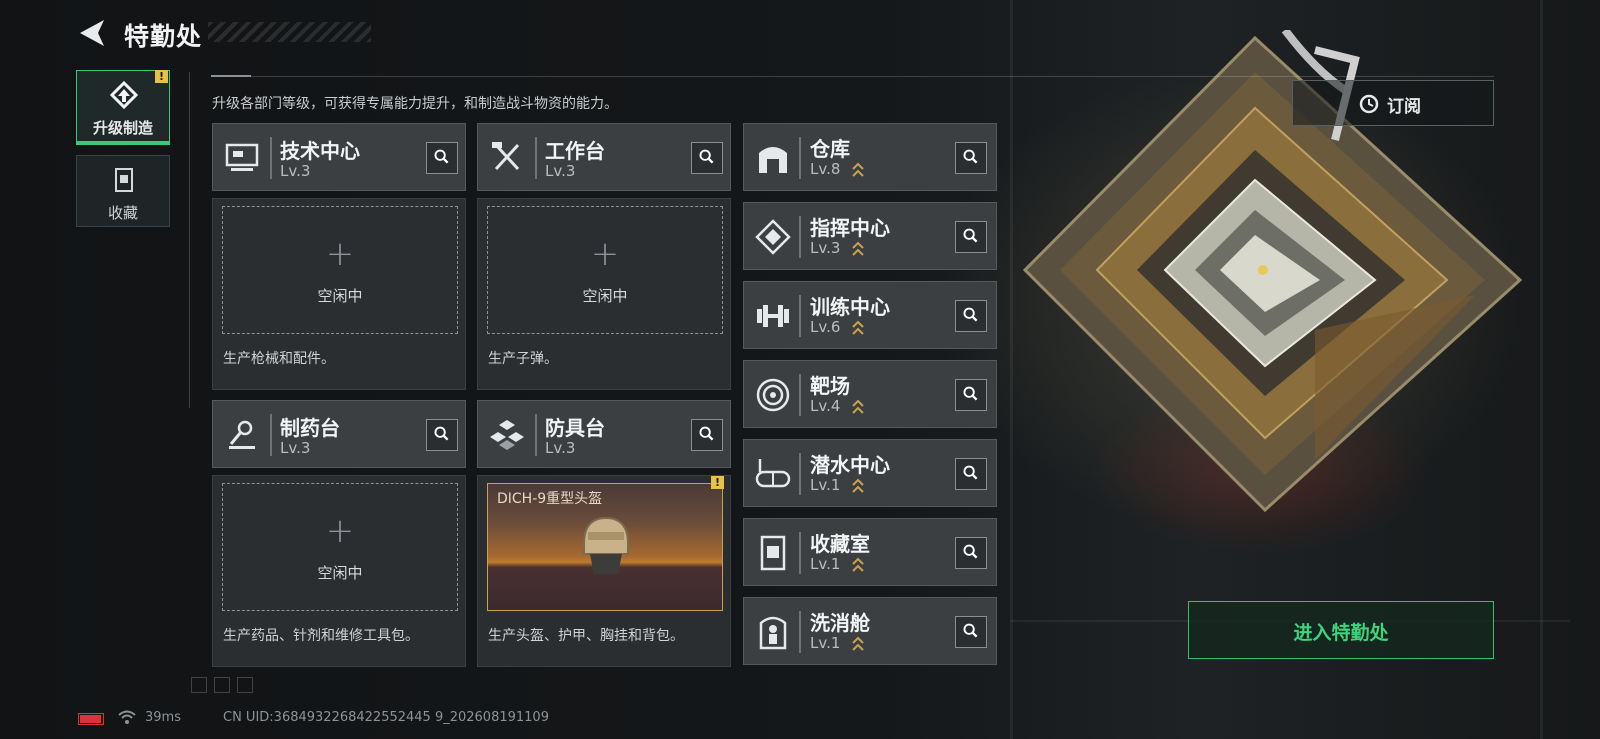 The width and height of the screenshot is (1600, 739). What do you see at coordinates (320, 151) in the screenshot?
I see `workshop-name: 技术中心` at bounding box center [320, 151].